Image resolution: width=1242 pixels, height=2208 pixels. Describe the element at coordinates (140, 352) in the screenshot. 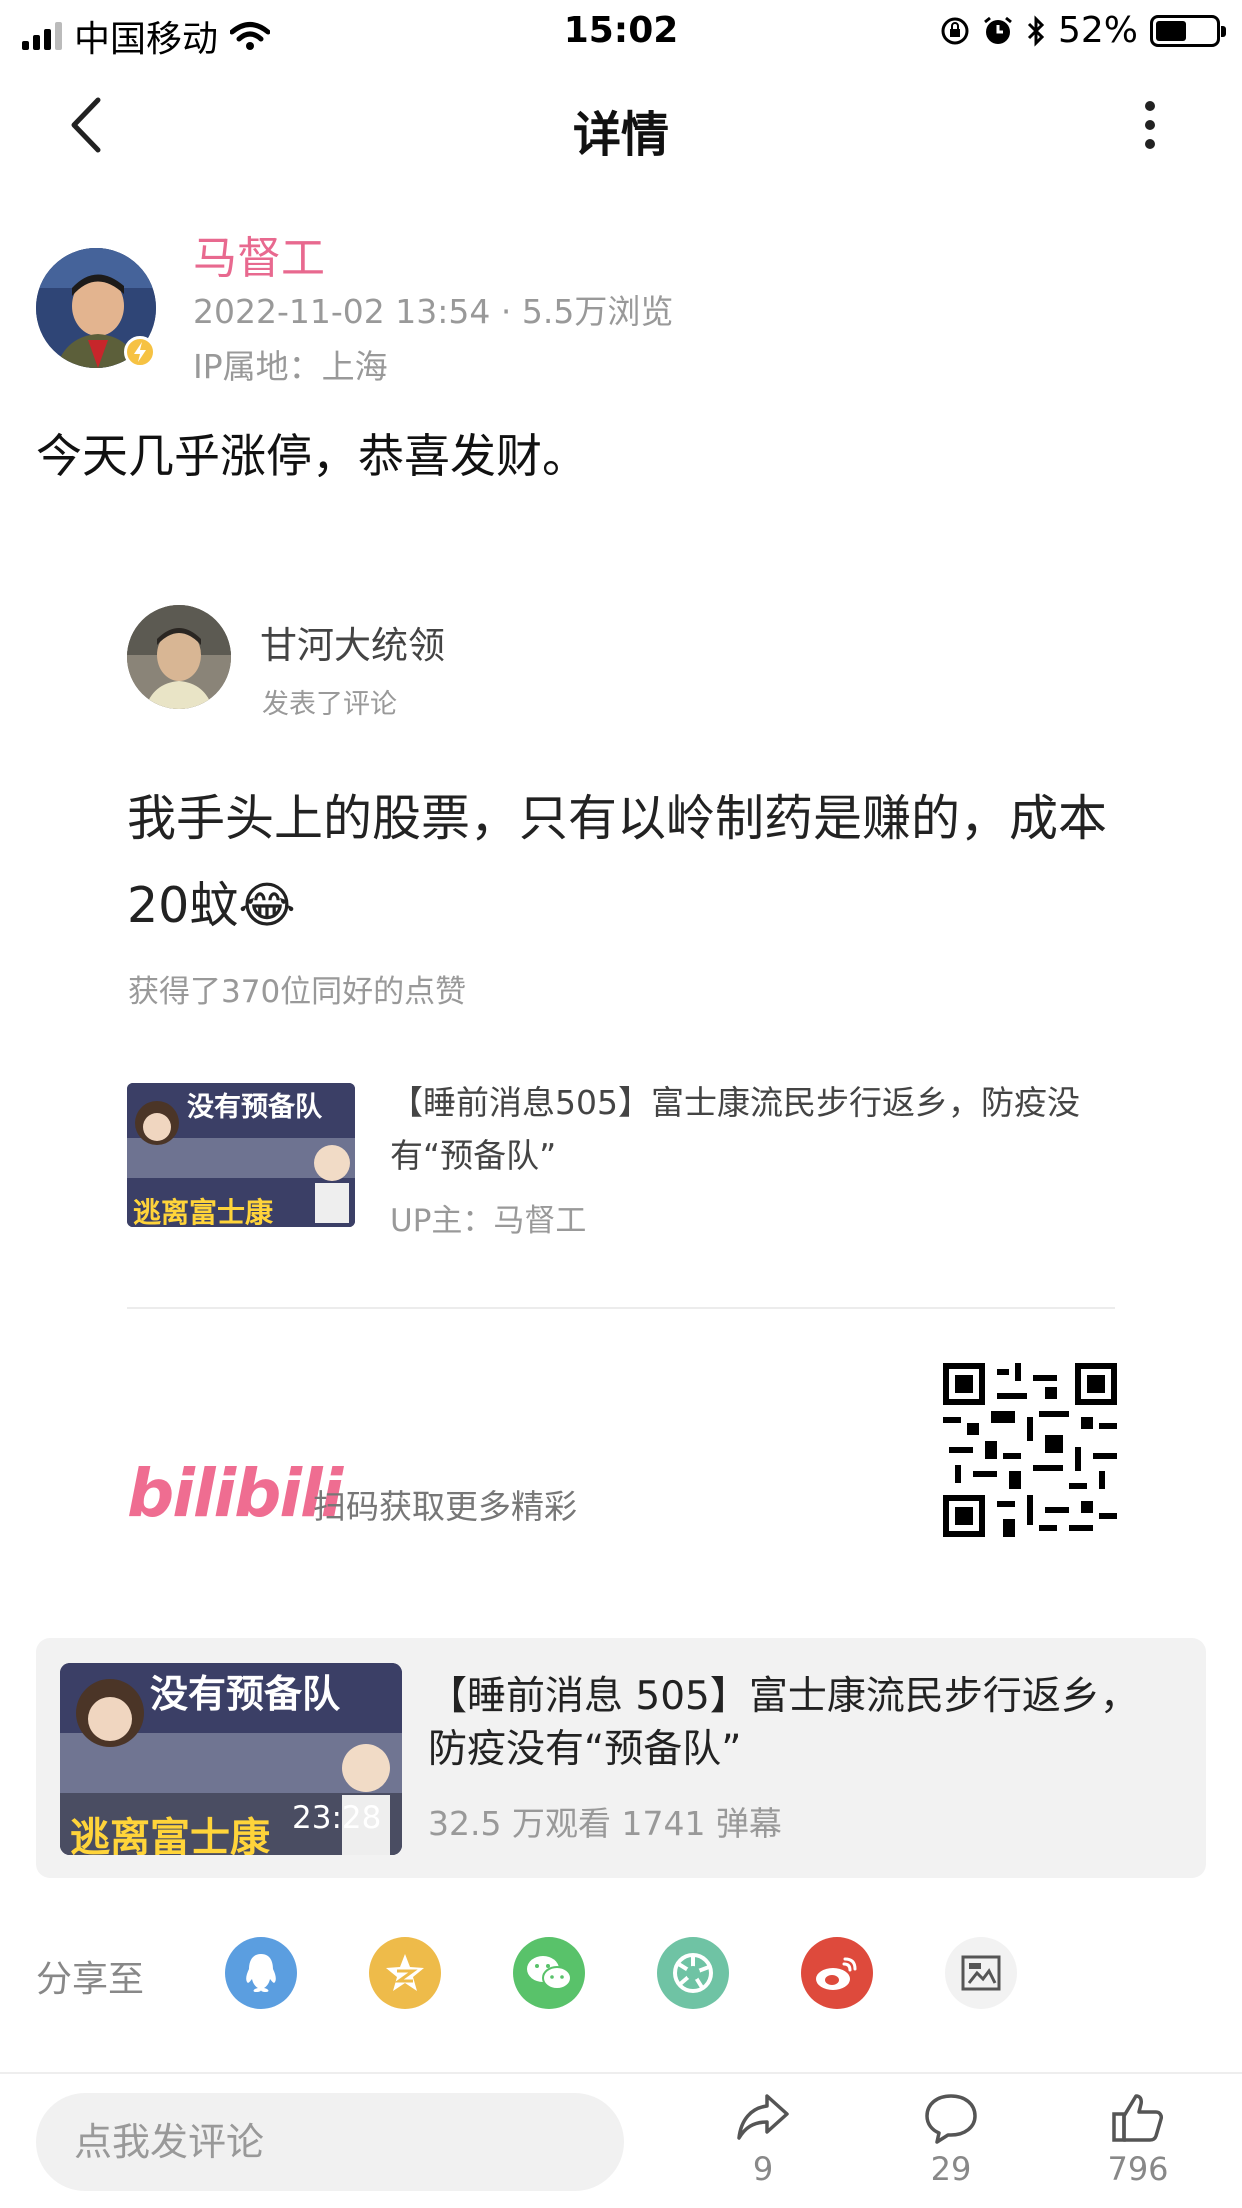

I see `verified-badge-icon` at that location.